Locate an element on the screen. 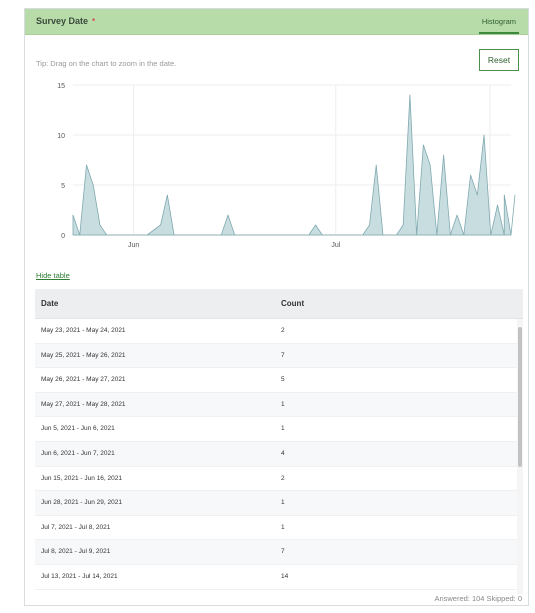  table-row: Jun 6, 2021 - Jun 7, 2021 4 is located at coordinates (276, 454).